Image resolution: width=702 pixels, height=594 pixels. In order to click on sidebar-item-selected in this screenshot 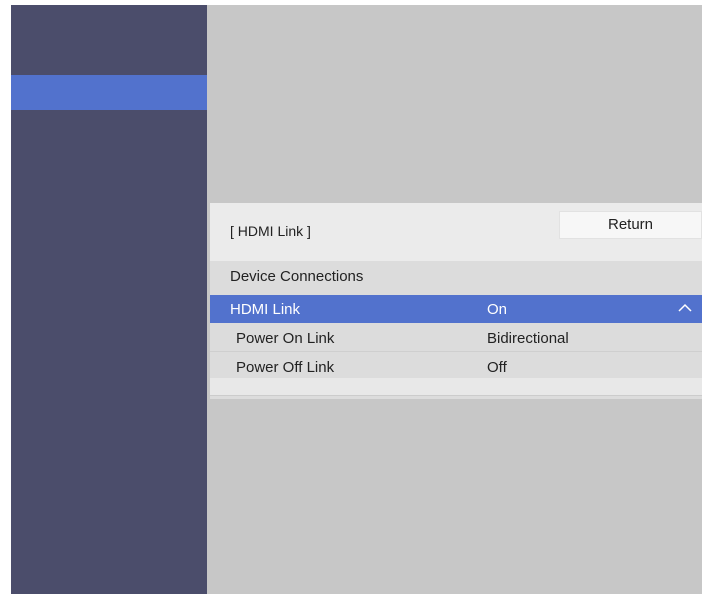, I will do `click(109, 92)`.